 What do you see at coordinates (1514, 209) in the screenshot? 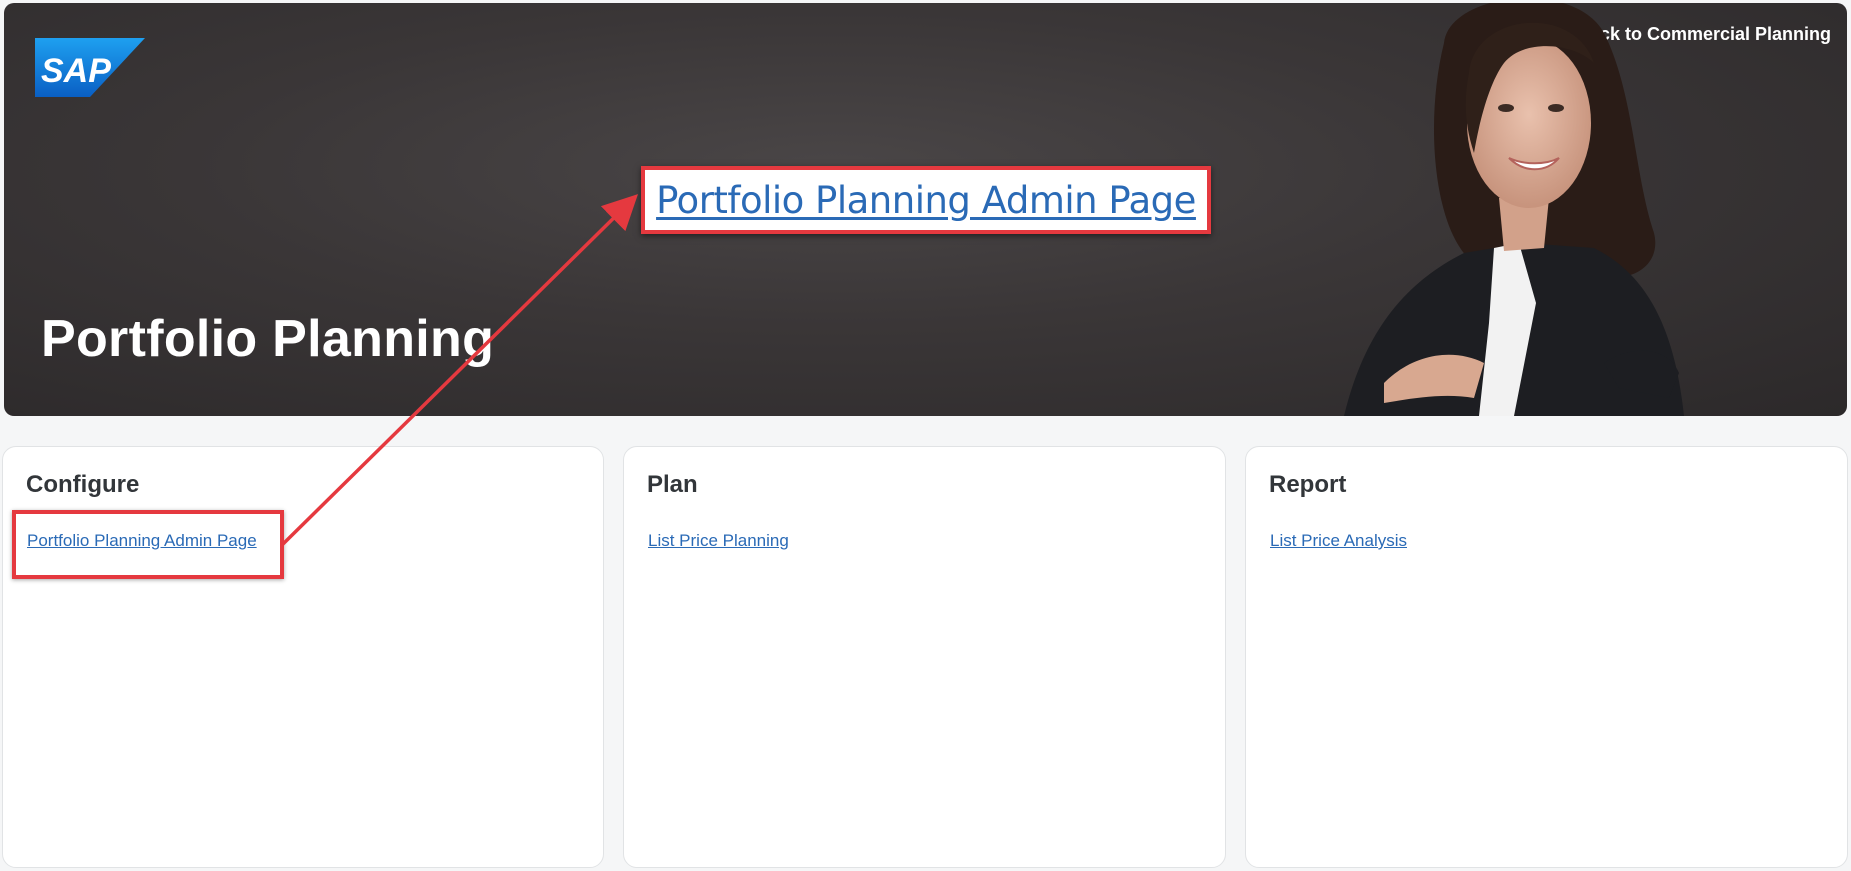
I see `hero-portrait-image` at bounding box center [1514, 209].